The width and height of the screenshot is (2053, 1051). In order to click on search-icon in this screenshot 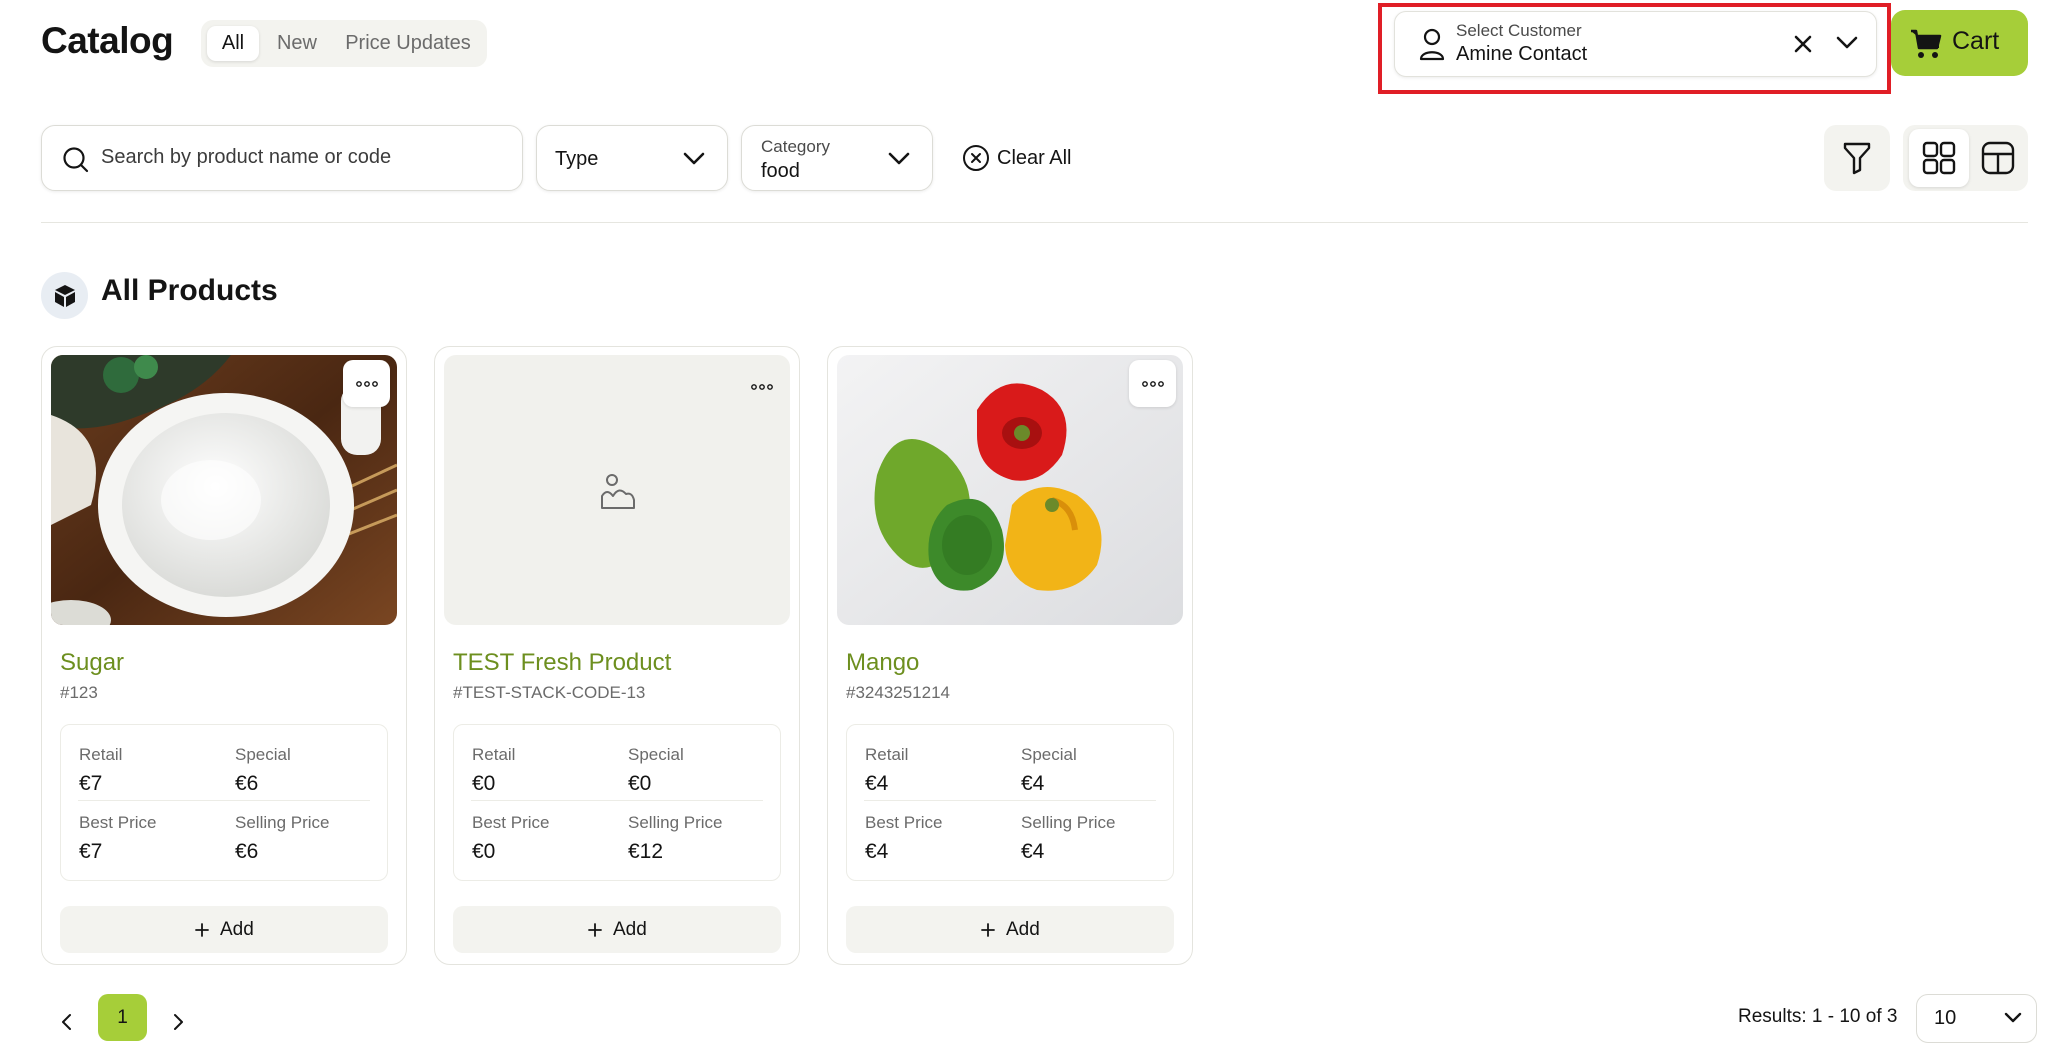, I will do `click(76, 160)`.